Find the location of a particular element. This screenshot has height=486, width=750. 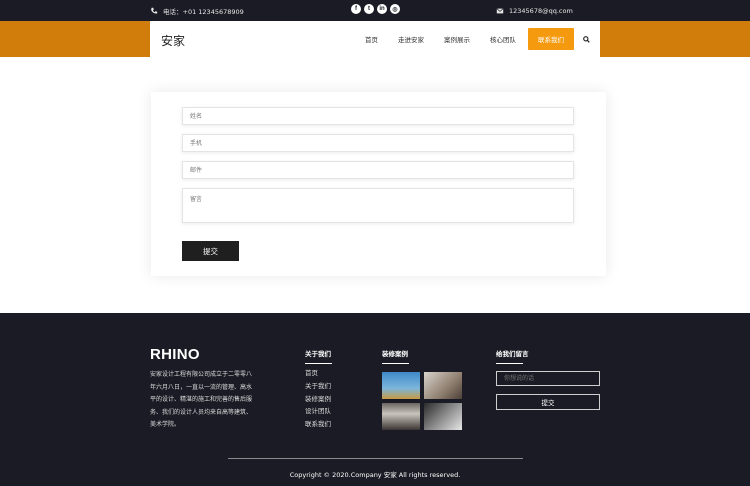

phone-input is located at coordinates (378, 143).